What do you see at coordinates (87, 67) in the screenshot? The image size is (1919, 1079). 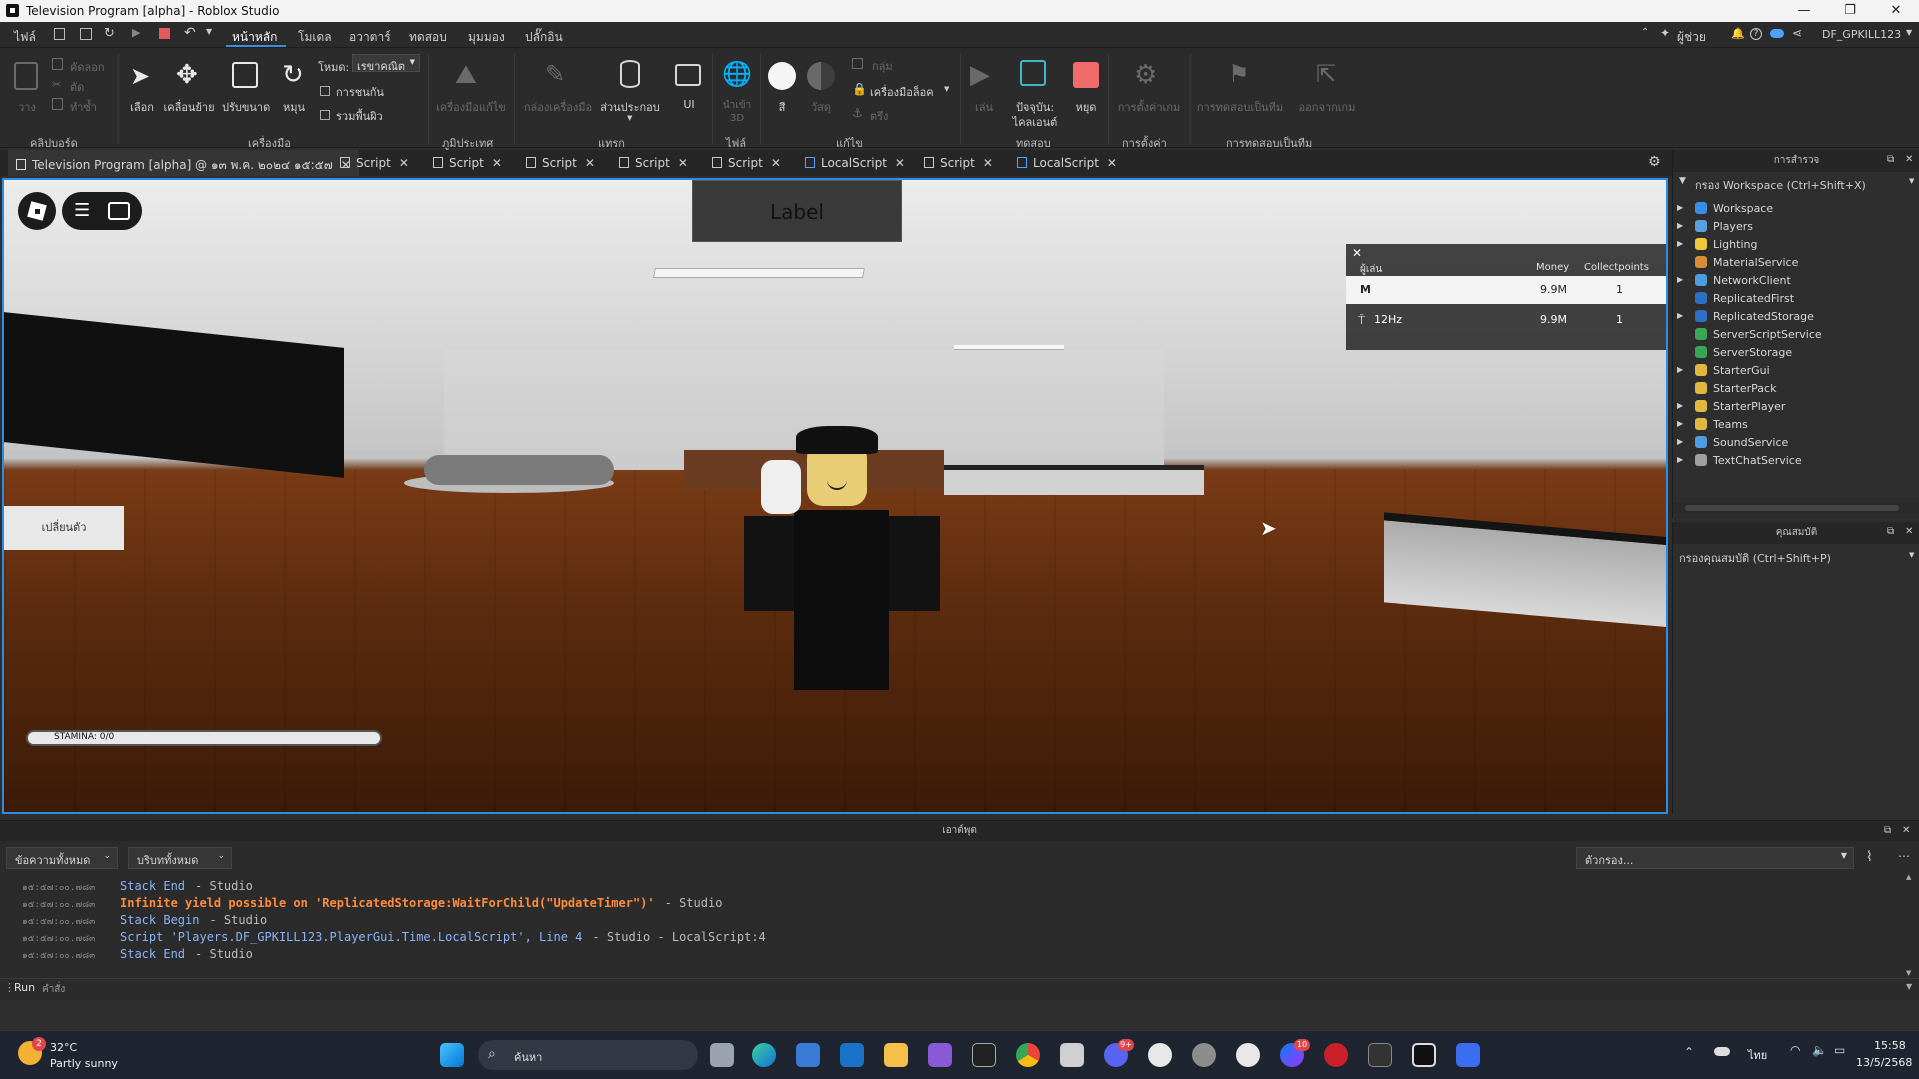 I see `copy-button: คัดลอก` at bounding box center [87, 67].